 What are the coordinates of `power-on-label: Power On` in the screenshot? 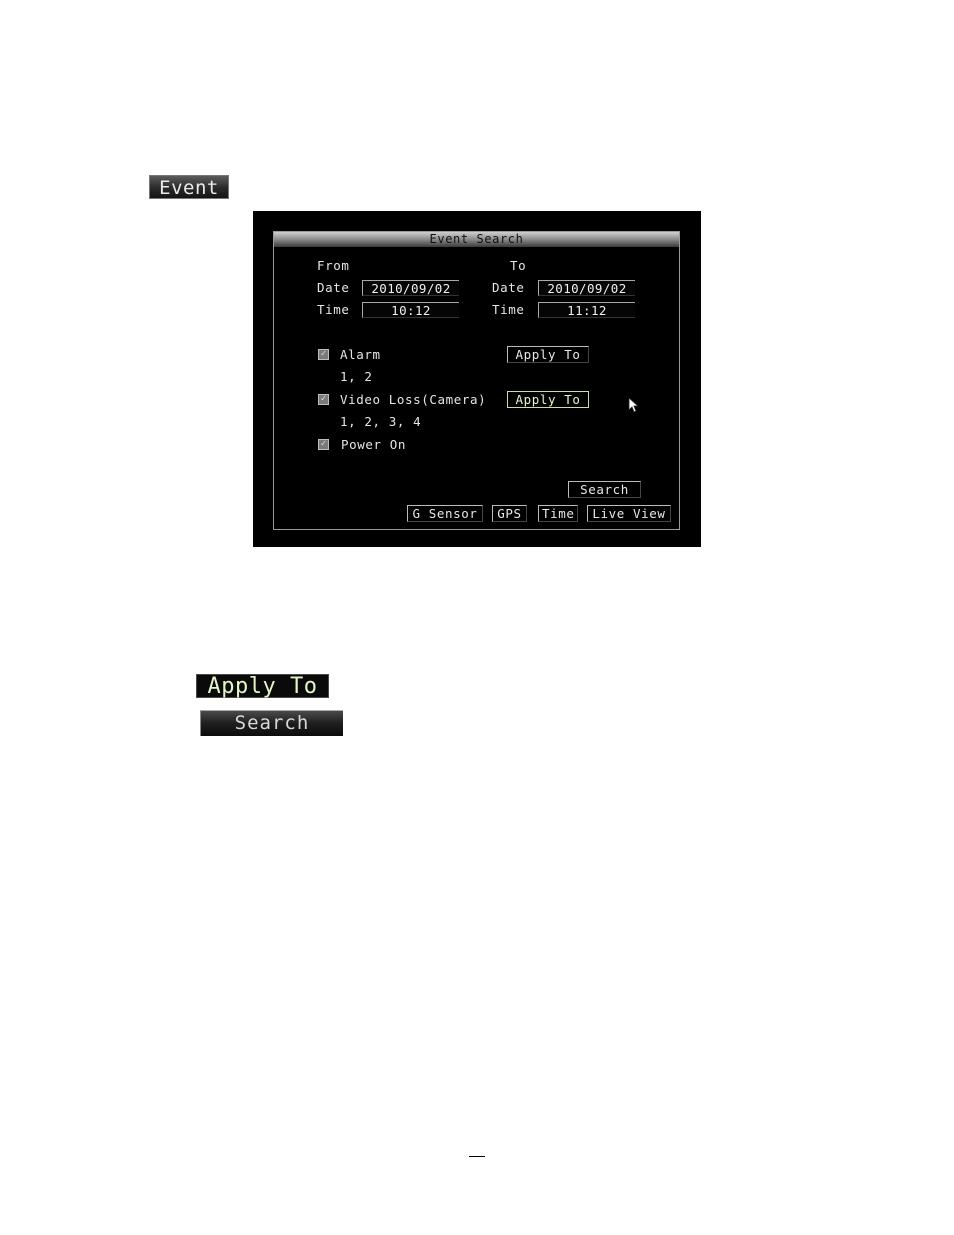 It's located at (374, 444).